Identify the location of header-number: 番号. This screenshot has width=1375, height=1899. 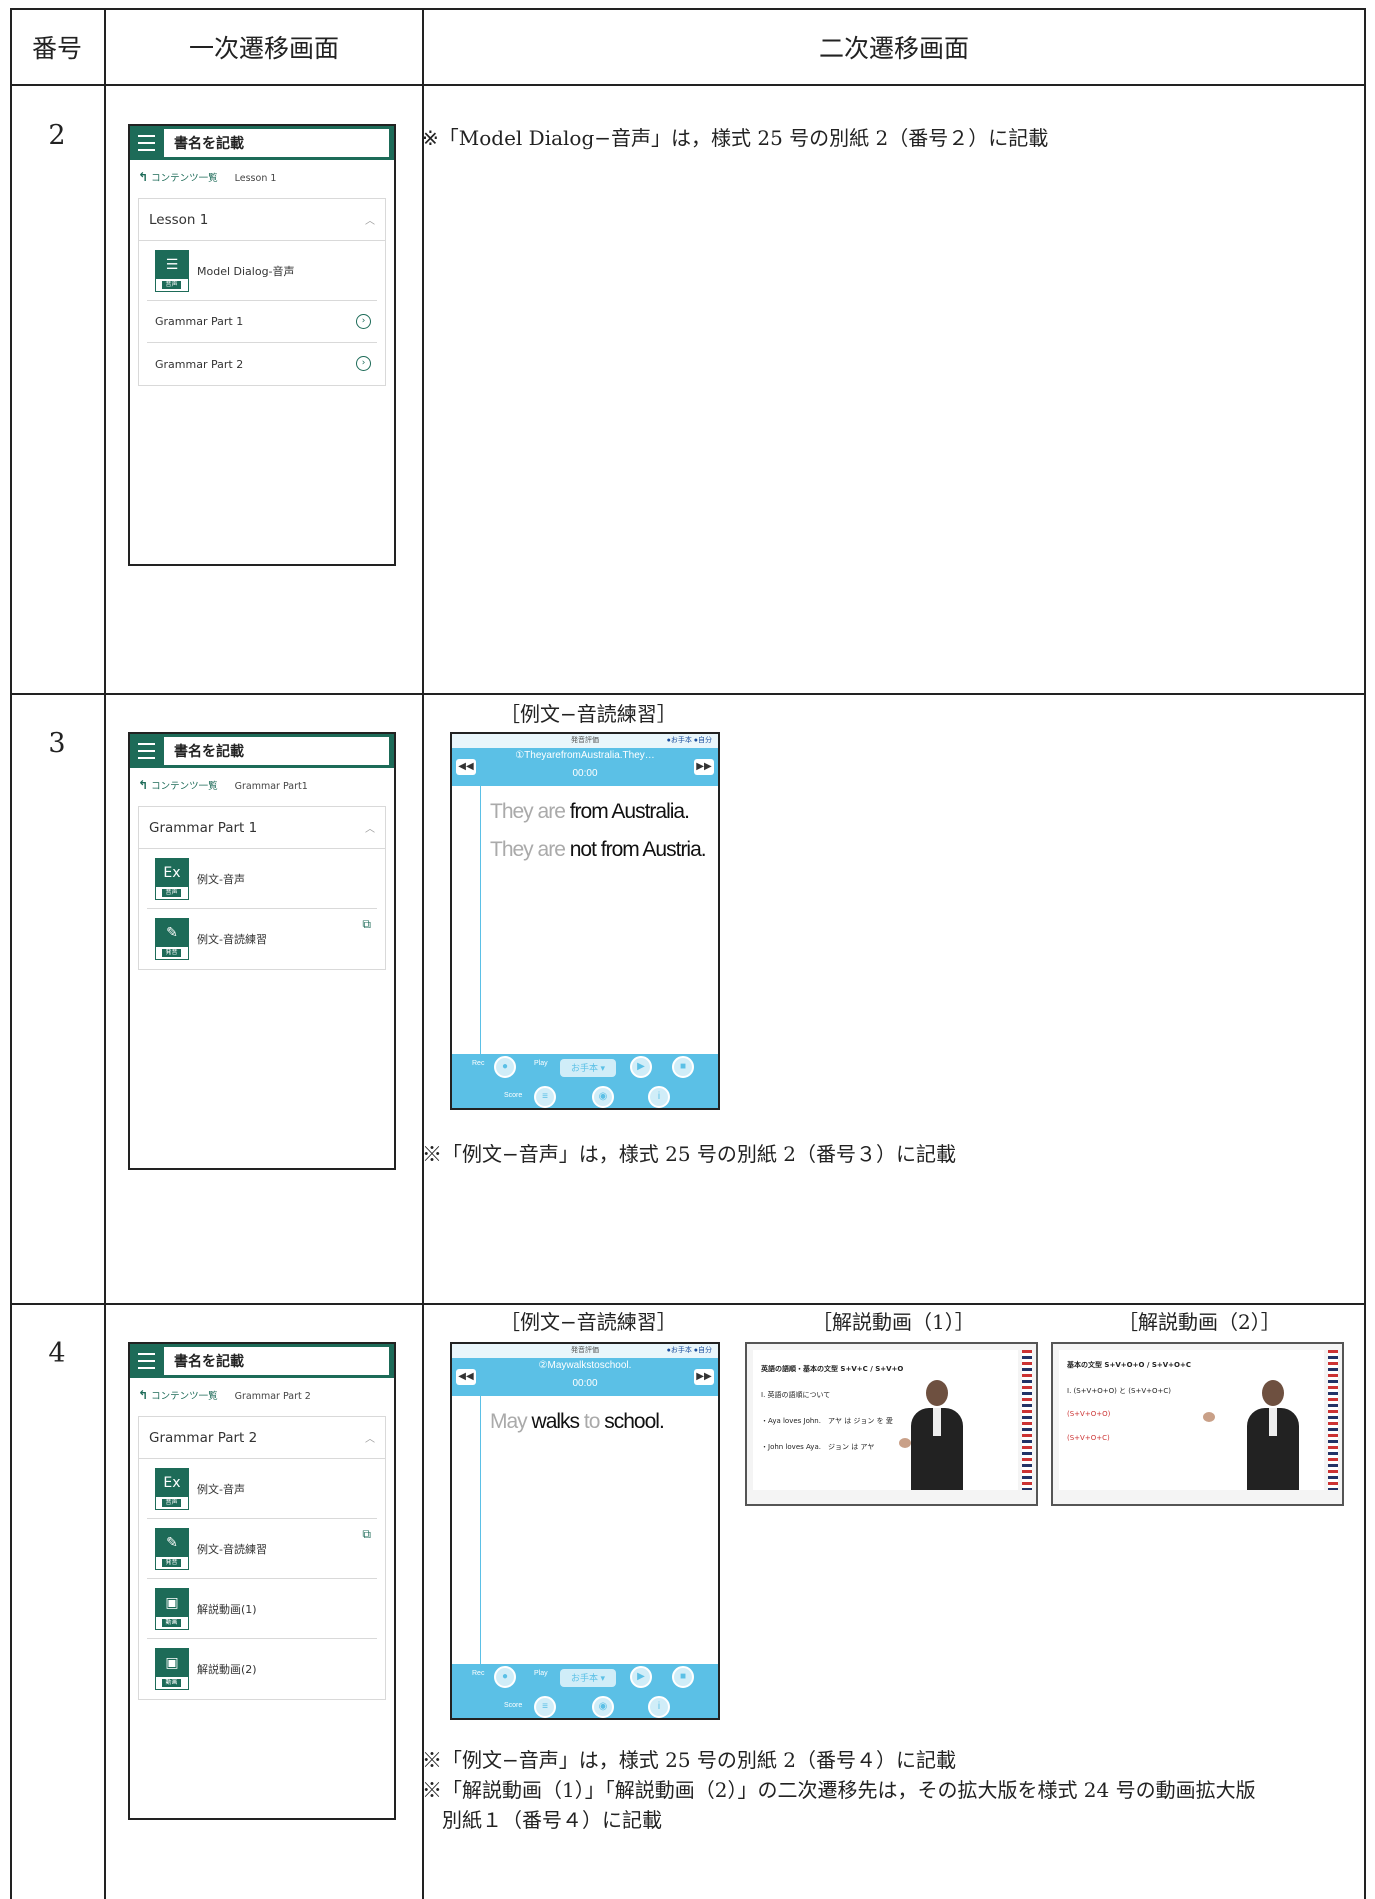
(56, 48).